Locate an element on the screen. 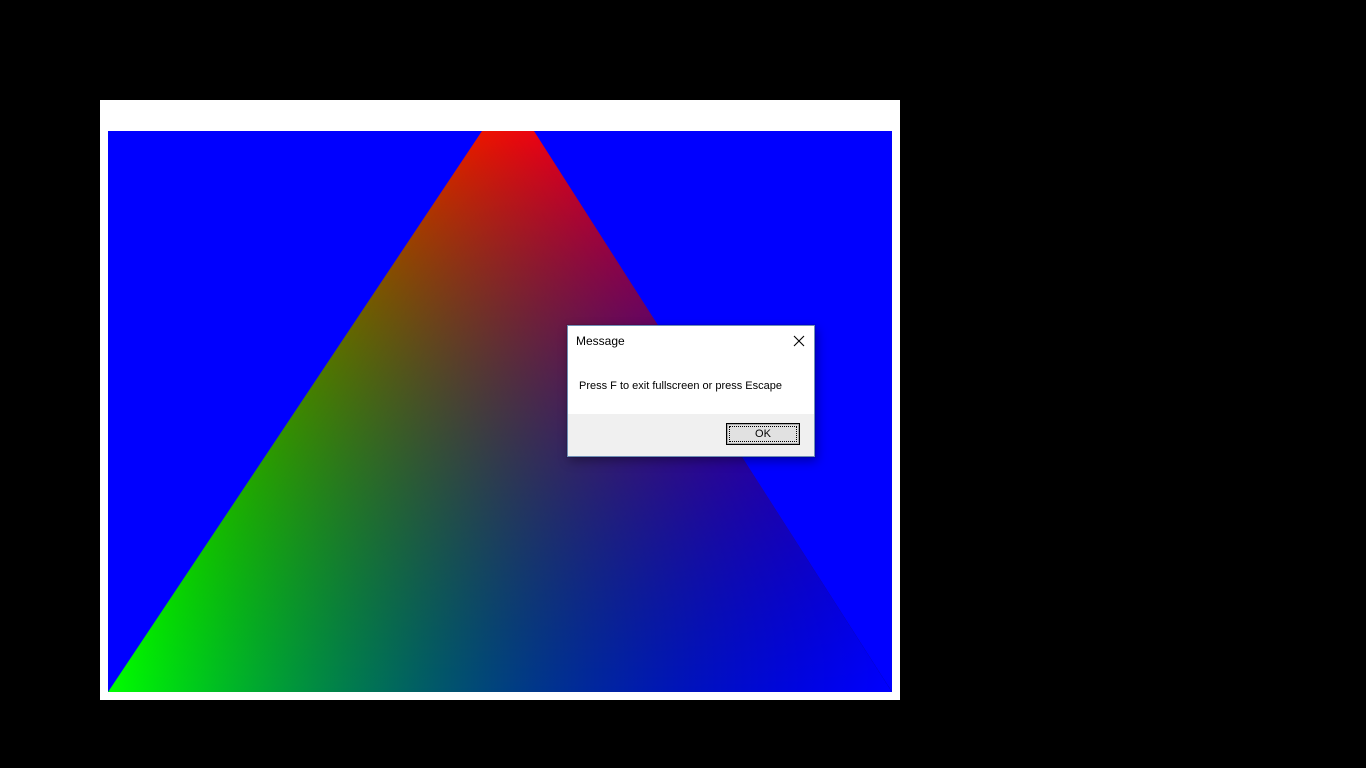 This screenshot has width=1366, height=768. dialog-title: Message is located at coordinates (600, 341).